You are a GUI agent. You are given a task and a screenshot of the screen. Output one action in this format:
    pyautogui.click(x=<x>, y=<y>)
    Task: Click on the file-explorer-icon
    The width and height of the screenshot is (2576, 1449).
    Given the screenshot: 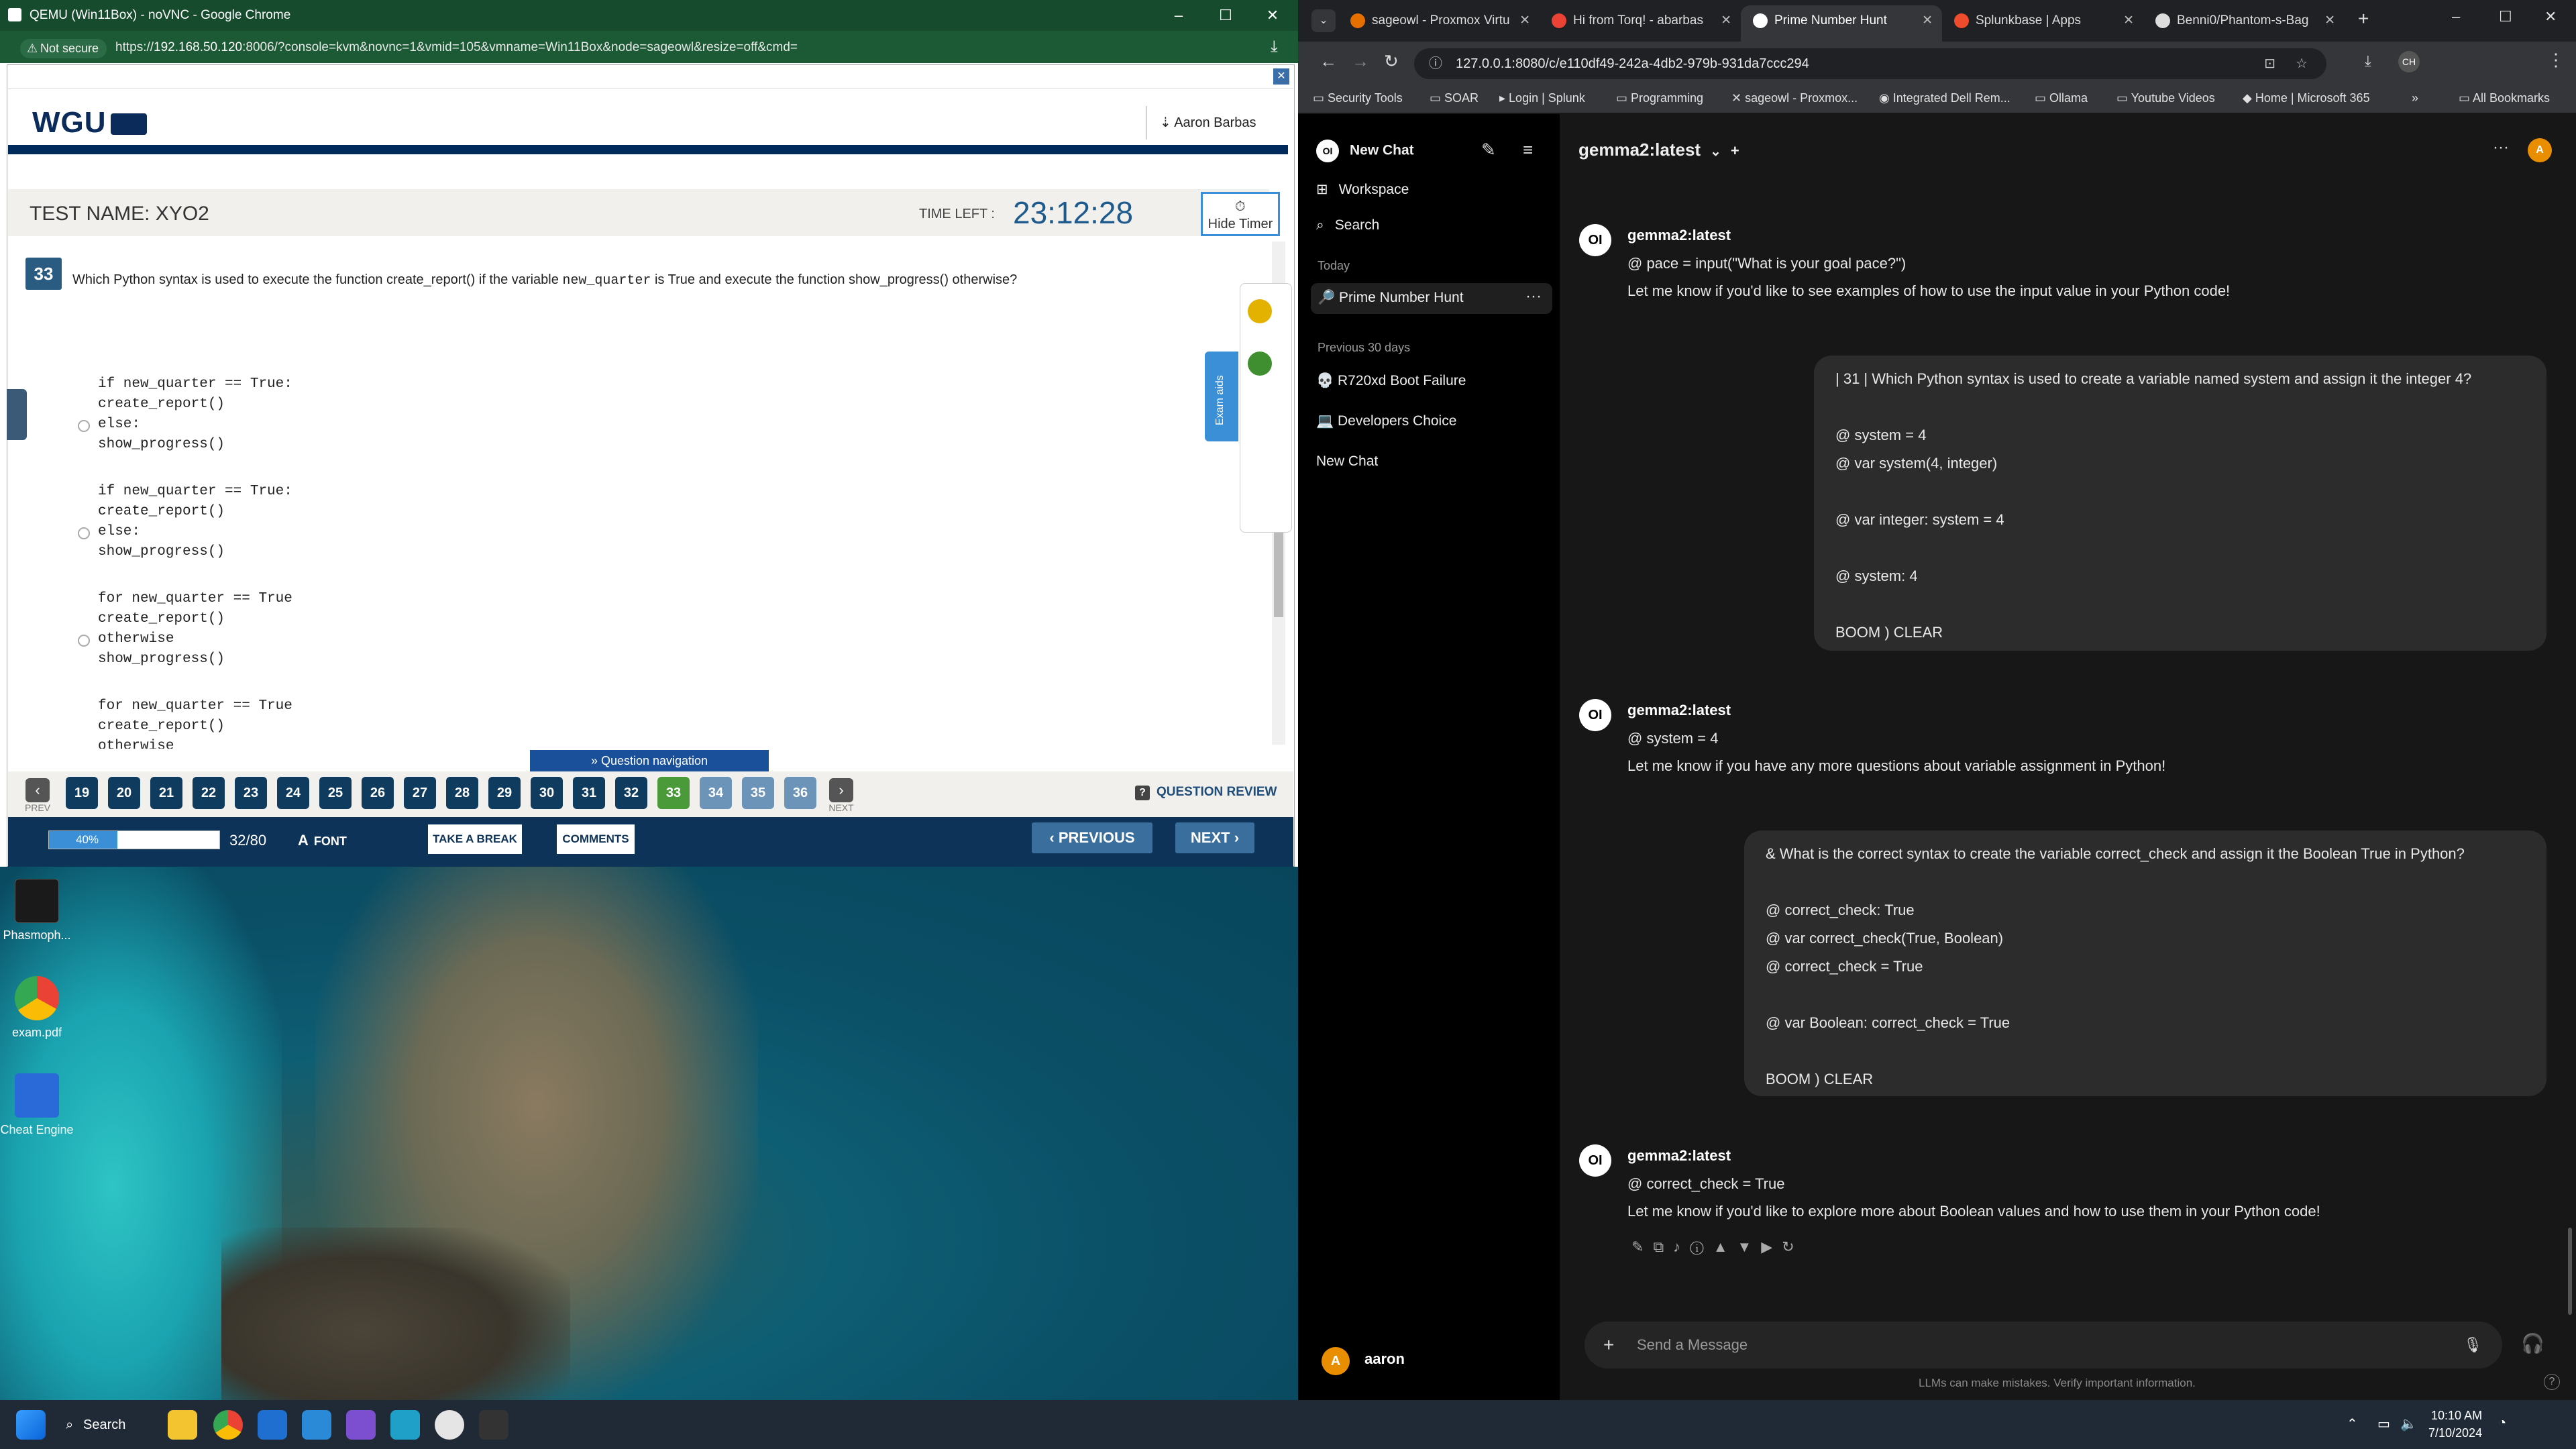 What is the action you would take?
    pyautogui.click(x=182, y=1425)
    